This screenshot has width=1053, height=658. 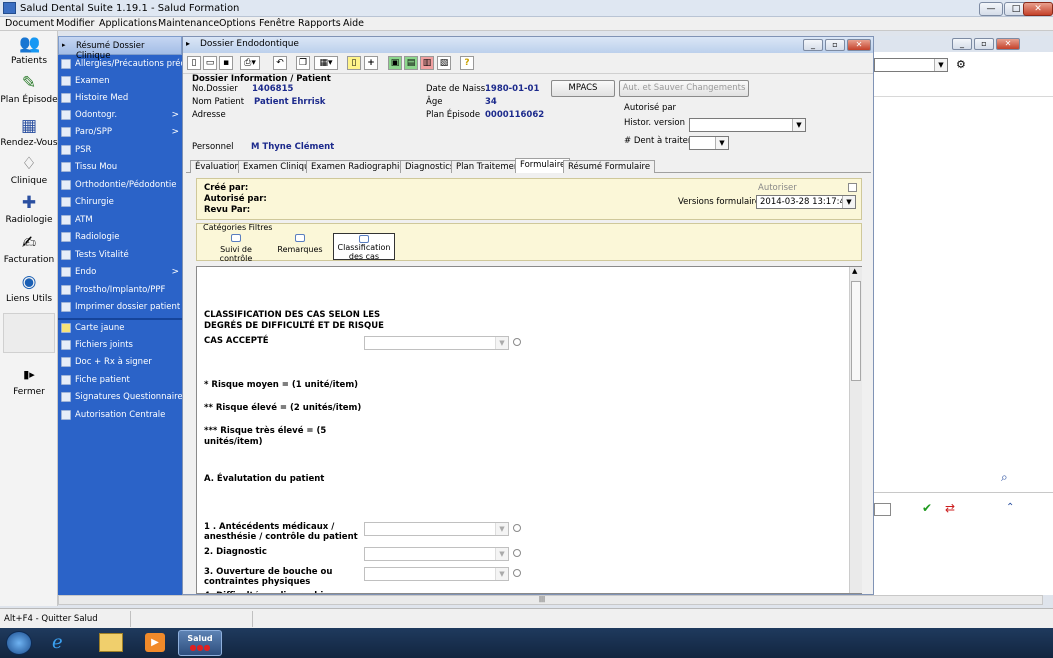 What do you see at coordinates (467, 63) in the screenshot?
I see `help-icon: ?` at bounding box center [467, 63].